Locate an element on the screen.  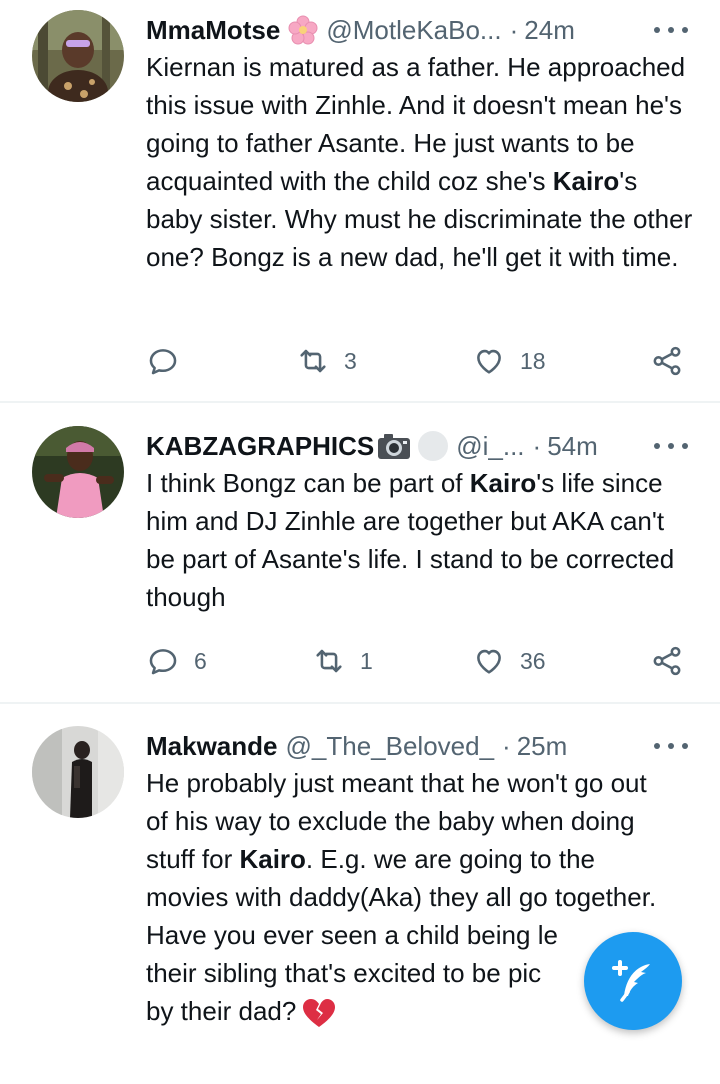
emoji-placeholder-icon is located at coordinates (433, 446).